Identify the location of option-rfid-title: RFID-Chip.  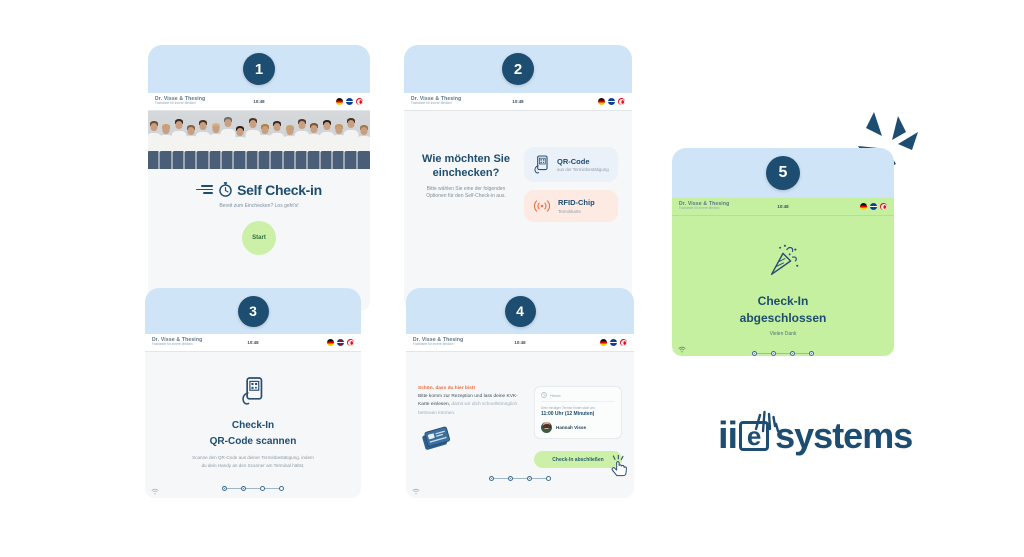
(576, 203).